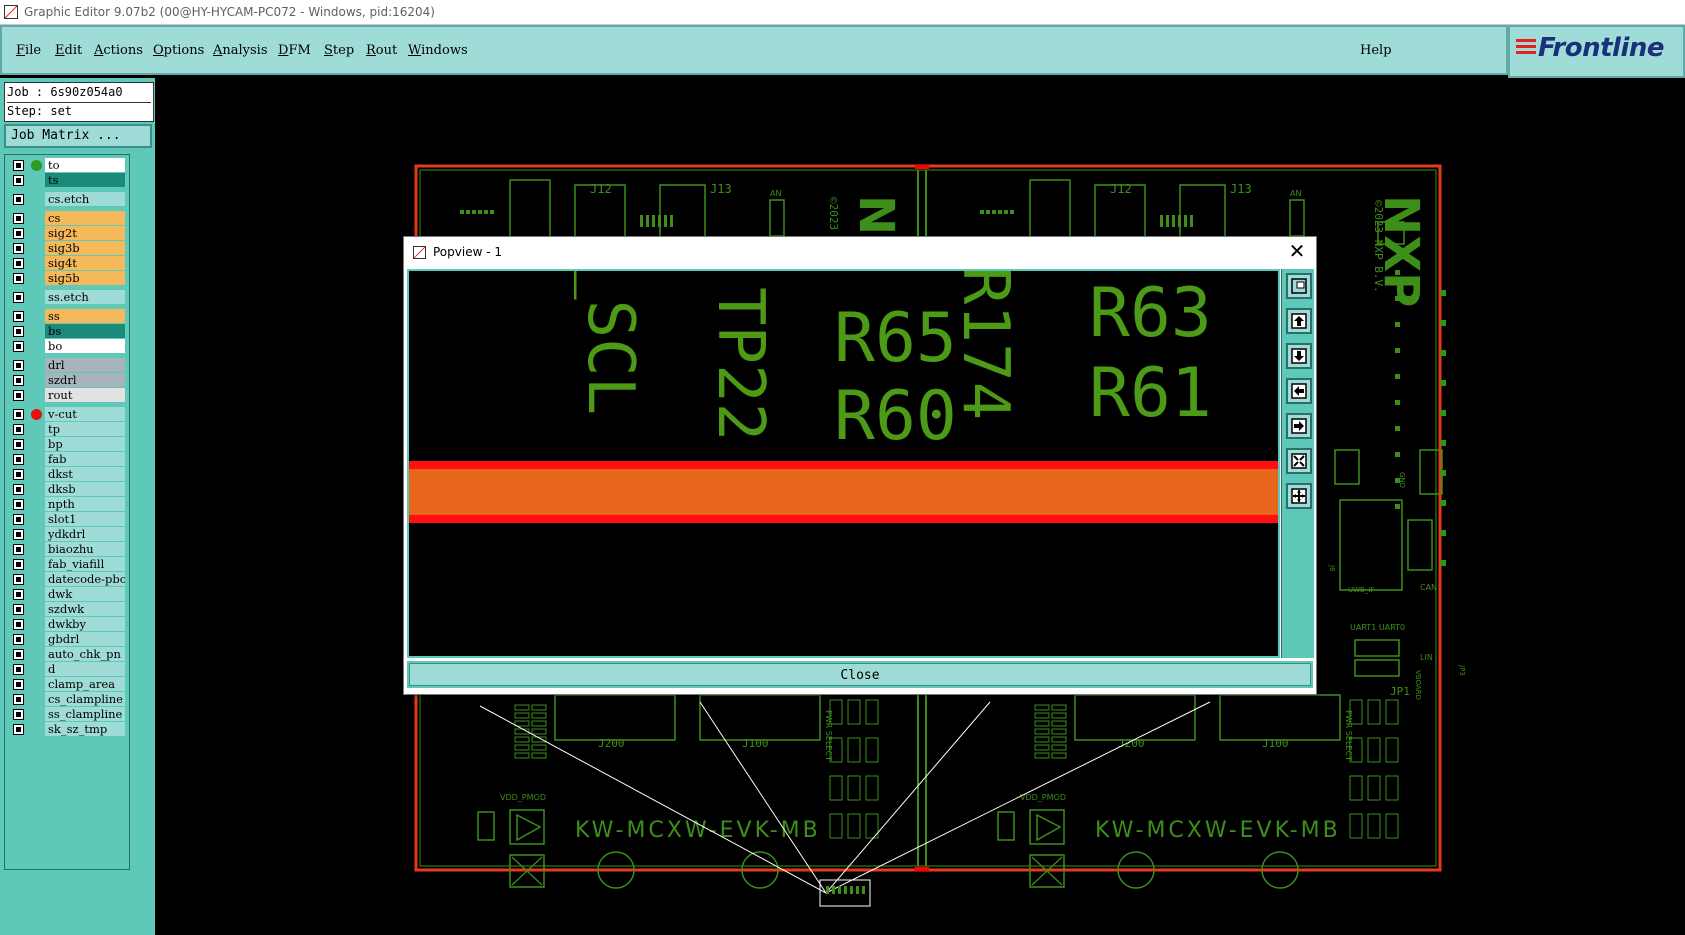  Describe the element at coordinates (85, 278) in the screenshot. I see `layer-name: sig5b` at that location.